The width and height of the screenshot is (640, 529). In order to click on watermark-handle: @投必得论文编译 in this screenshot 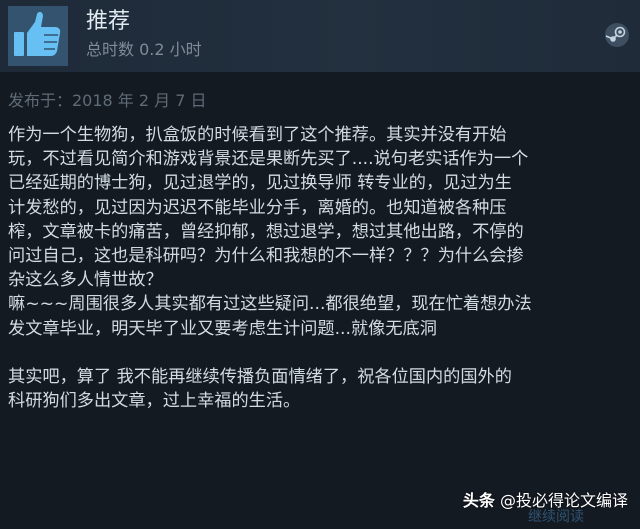, I will do `click(563, 500)`.